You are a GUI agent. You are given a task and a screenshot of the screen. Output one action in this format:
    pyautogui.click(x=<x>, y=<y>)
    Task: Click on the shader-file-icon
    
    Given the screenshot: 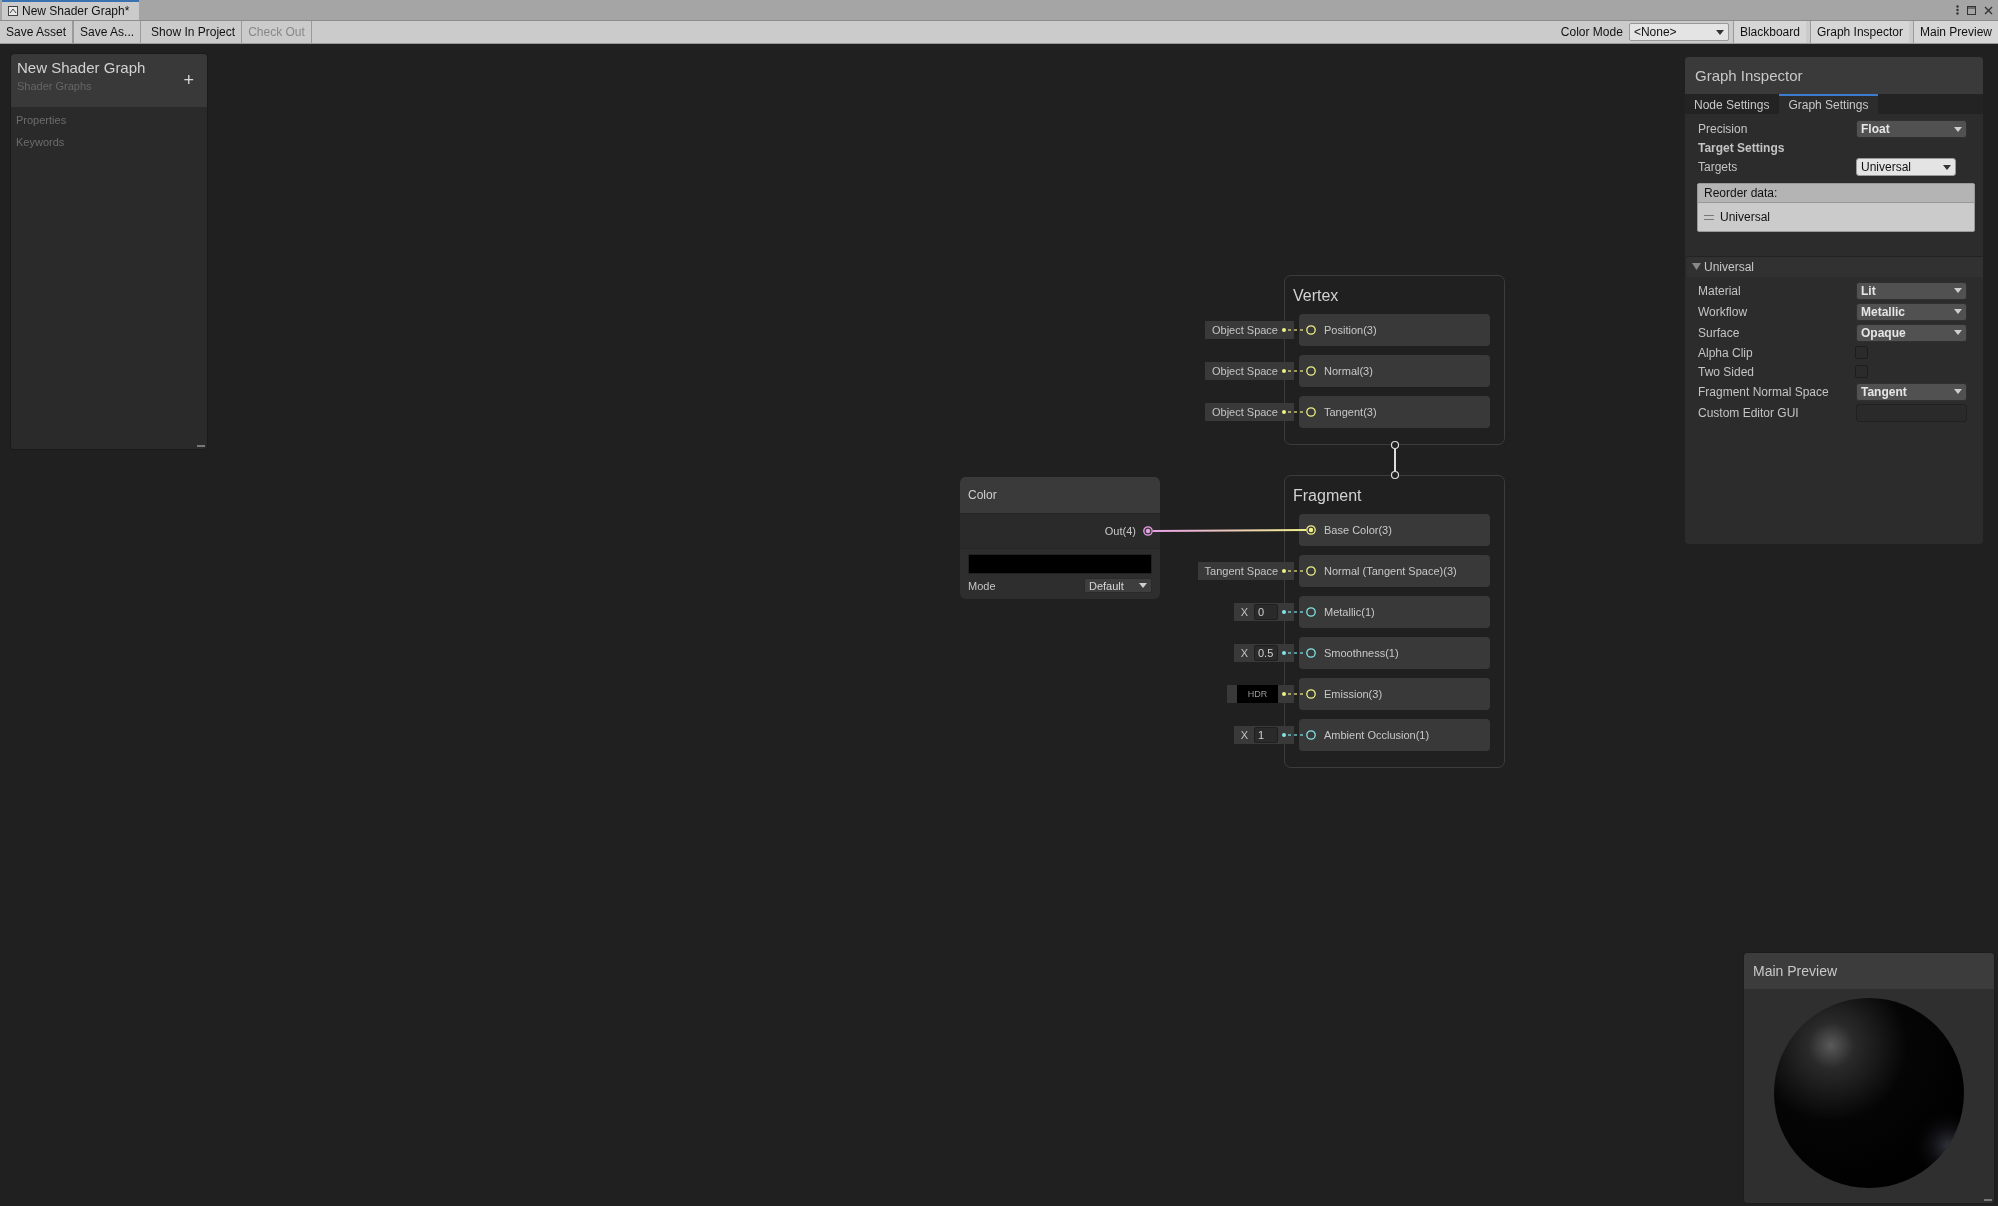 What is the action you would take?
    pyautogui.click(x=13, y=11)
    